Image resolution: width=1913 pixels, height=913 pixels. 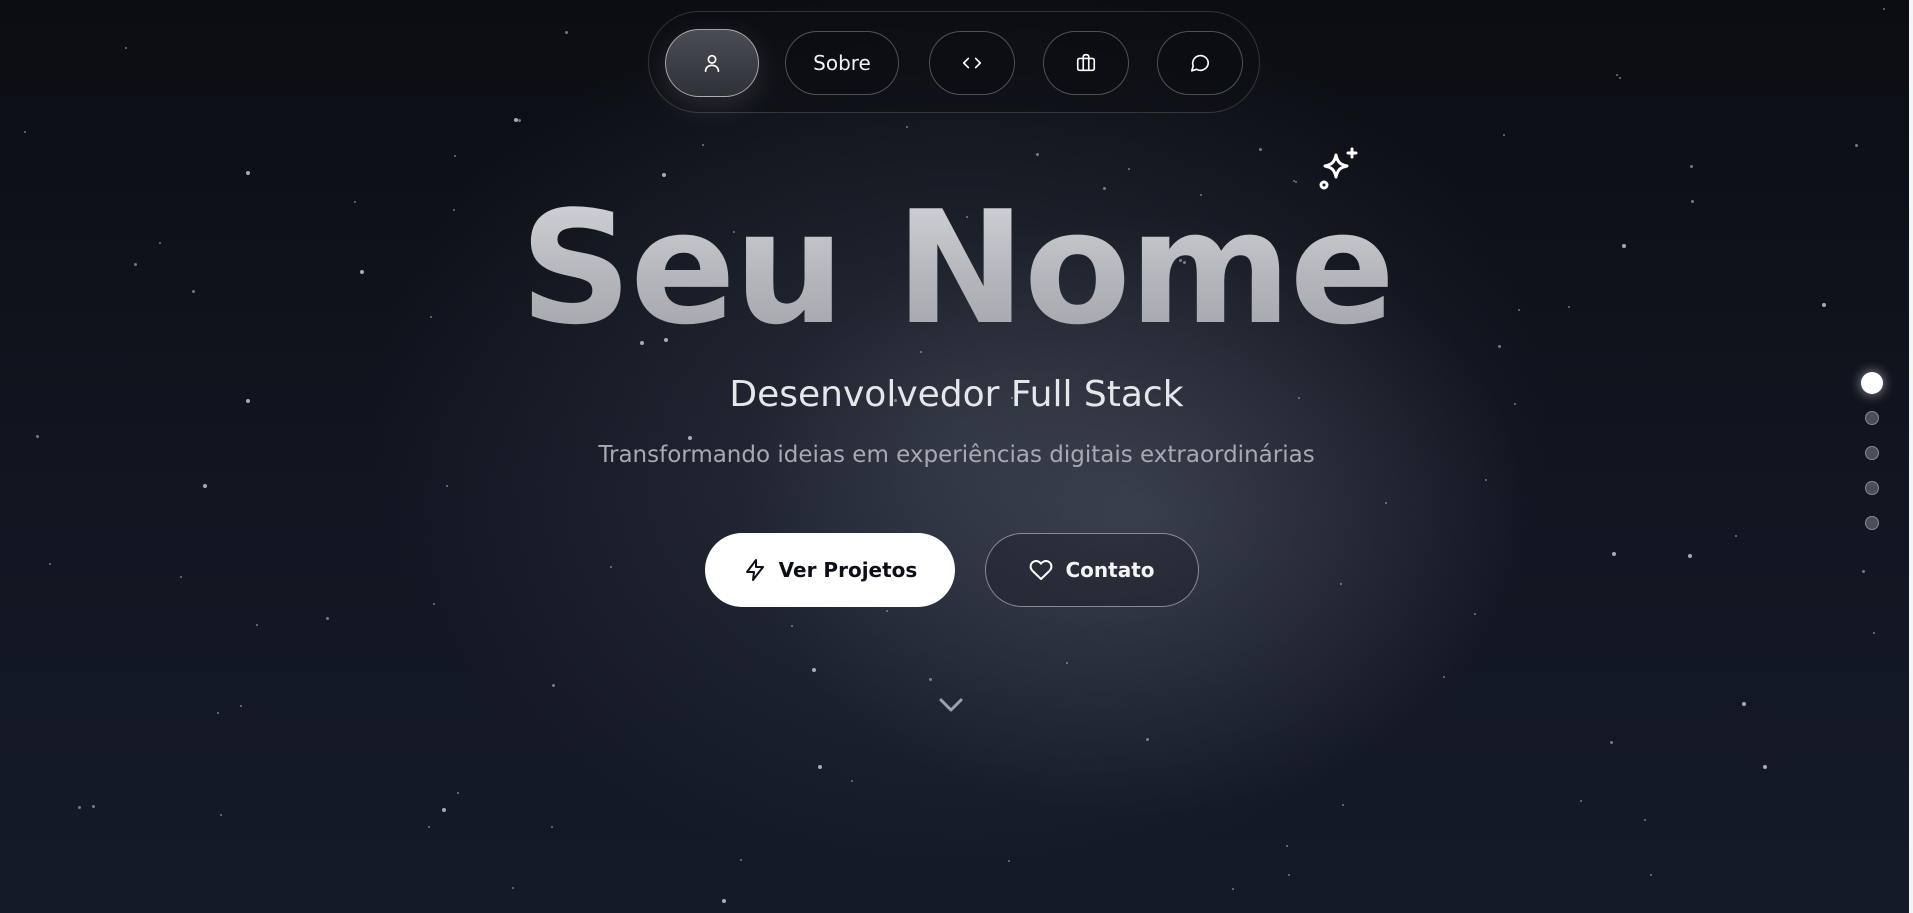 What do you see at coordinates (1110, 570) in the screenshot?
I see `contact-label: Contato` at bounding box center [1110, 570].